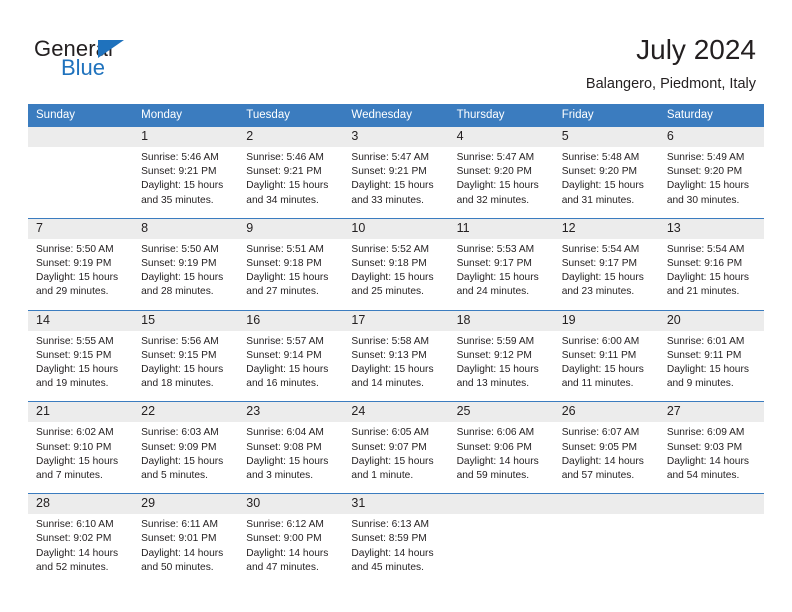 The image size is (792, 612). Describe the element at coordinates (705, 341) in the screenshot. I see `sunrise-text: Sunrise: 6:01 AM` at that location.